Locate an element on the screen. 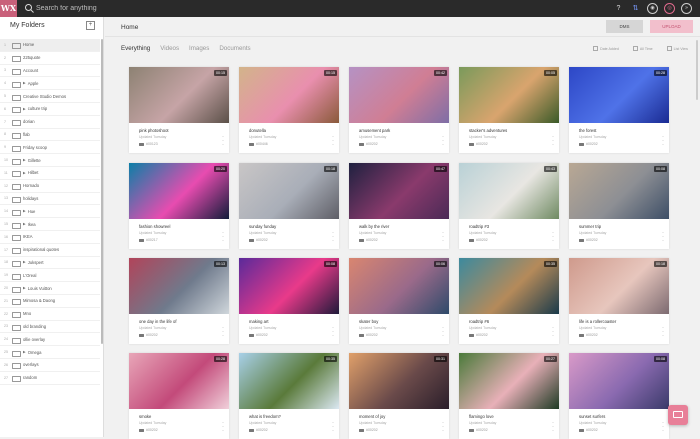  tool-list-view: List View is located at coordinates (677, 48).